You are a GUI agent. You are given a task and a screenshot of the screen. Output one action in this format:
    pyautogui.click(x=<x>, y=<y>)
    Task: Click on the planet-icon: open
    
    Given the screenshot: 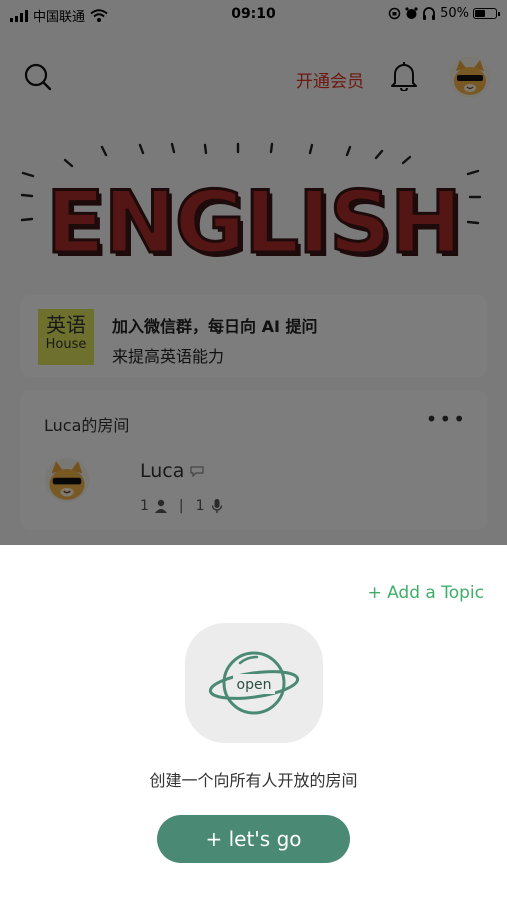 What is the action you would take?
    pyautogui.click(x=254, y=683)
    